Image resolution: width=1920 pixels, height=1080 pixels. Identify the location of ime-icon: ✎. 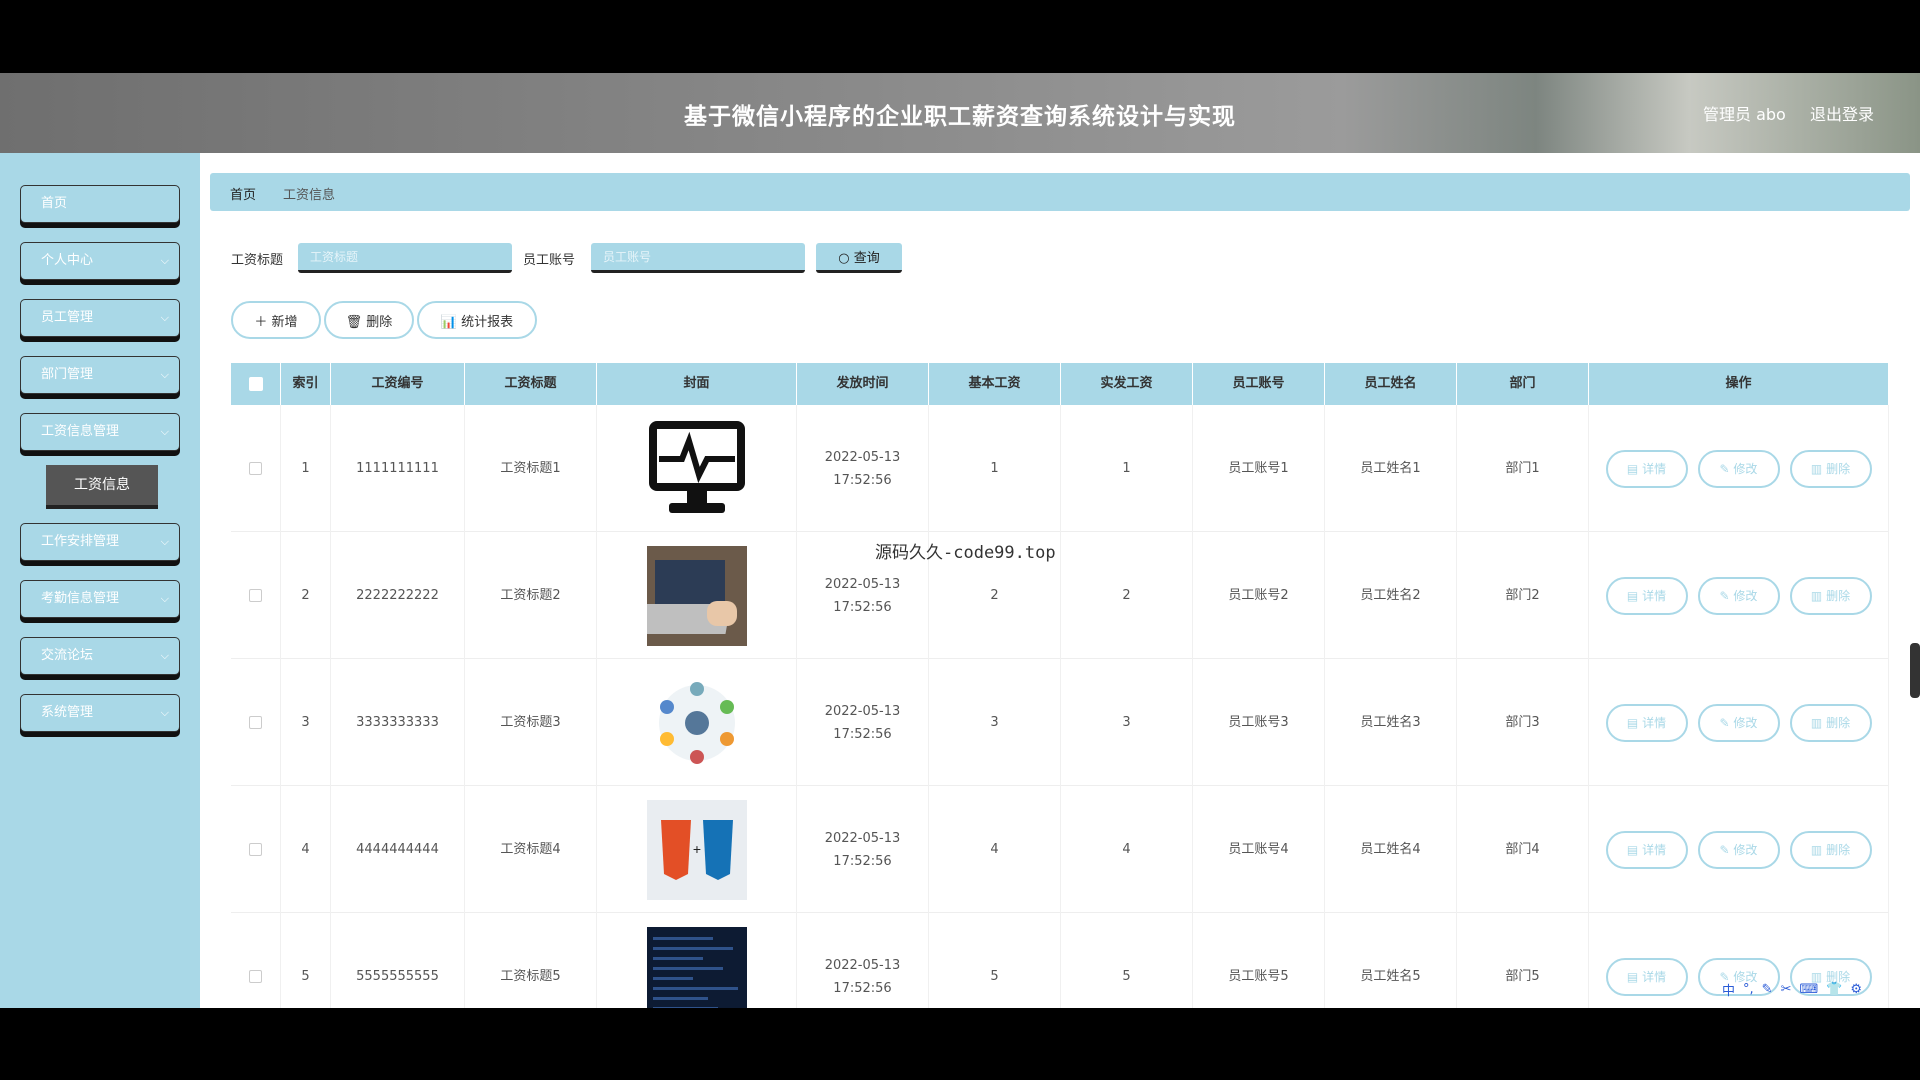
(1767, 989).